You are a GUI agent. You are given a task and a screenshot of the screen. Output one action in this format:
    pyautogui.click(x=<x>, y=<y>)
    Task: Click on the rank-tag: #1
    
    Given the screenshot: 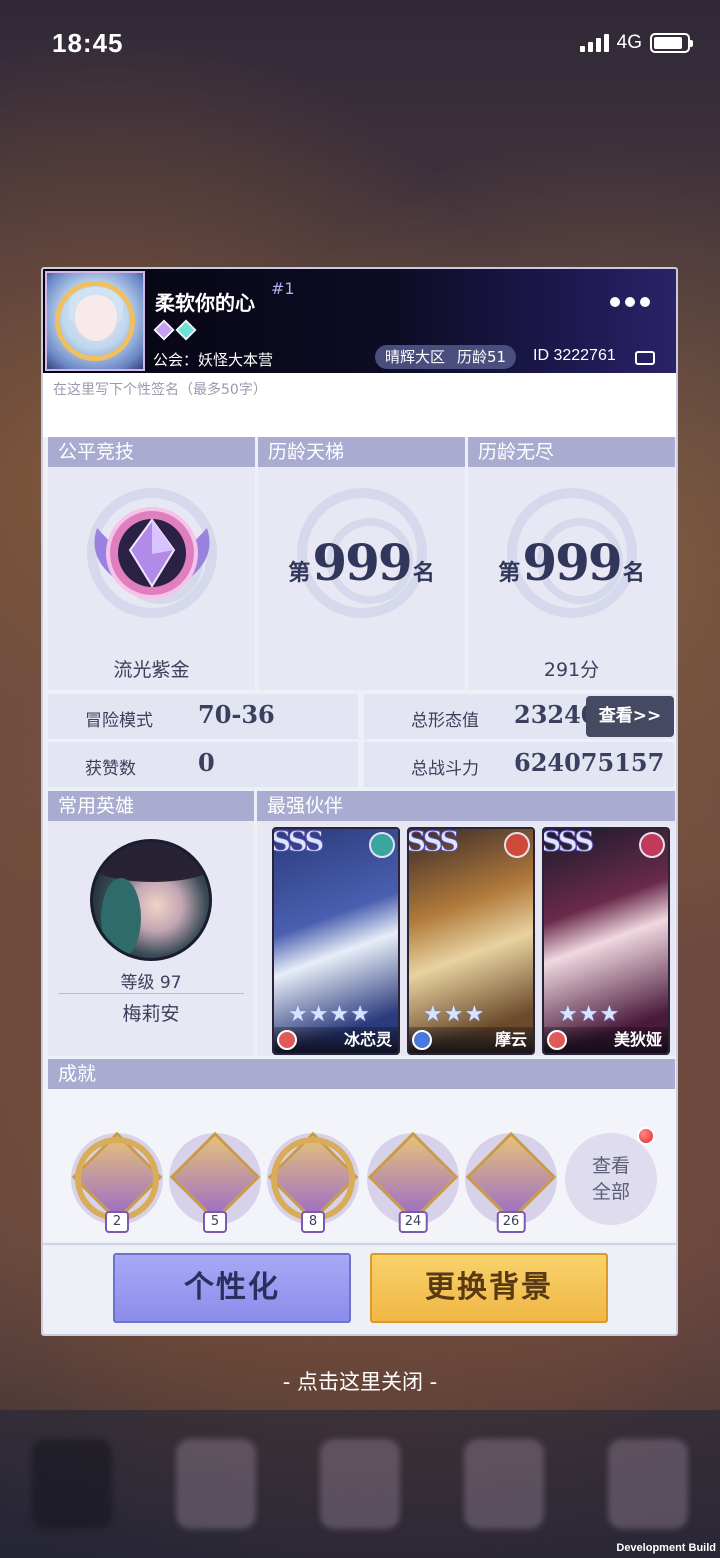 What is the action you would take?
    pyautogui.click(x=283, y=288)
    